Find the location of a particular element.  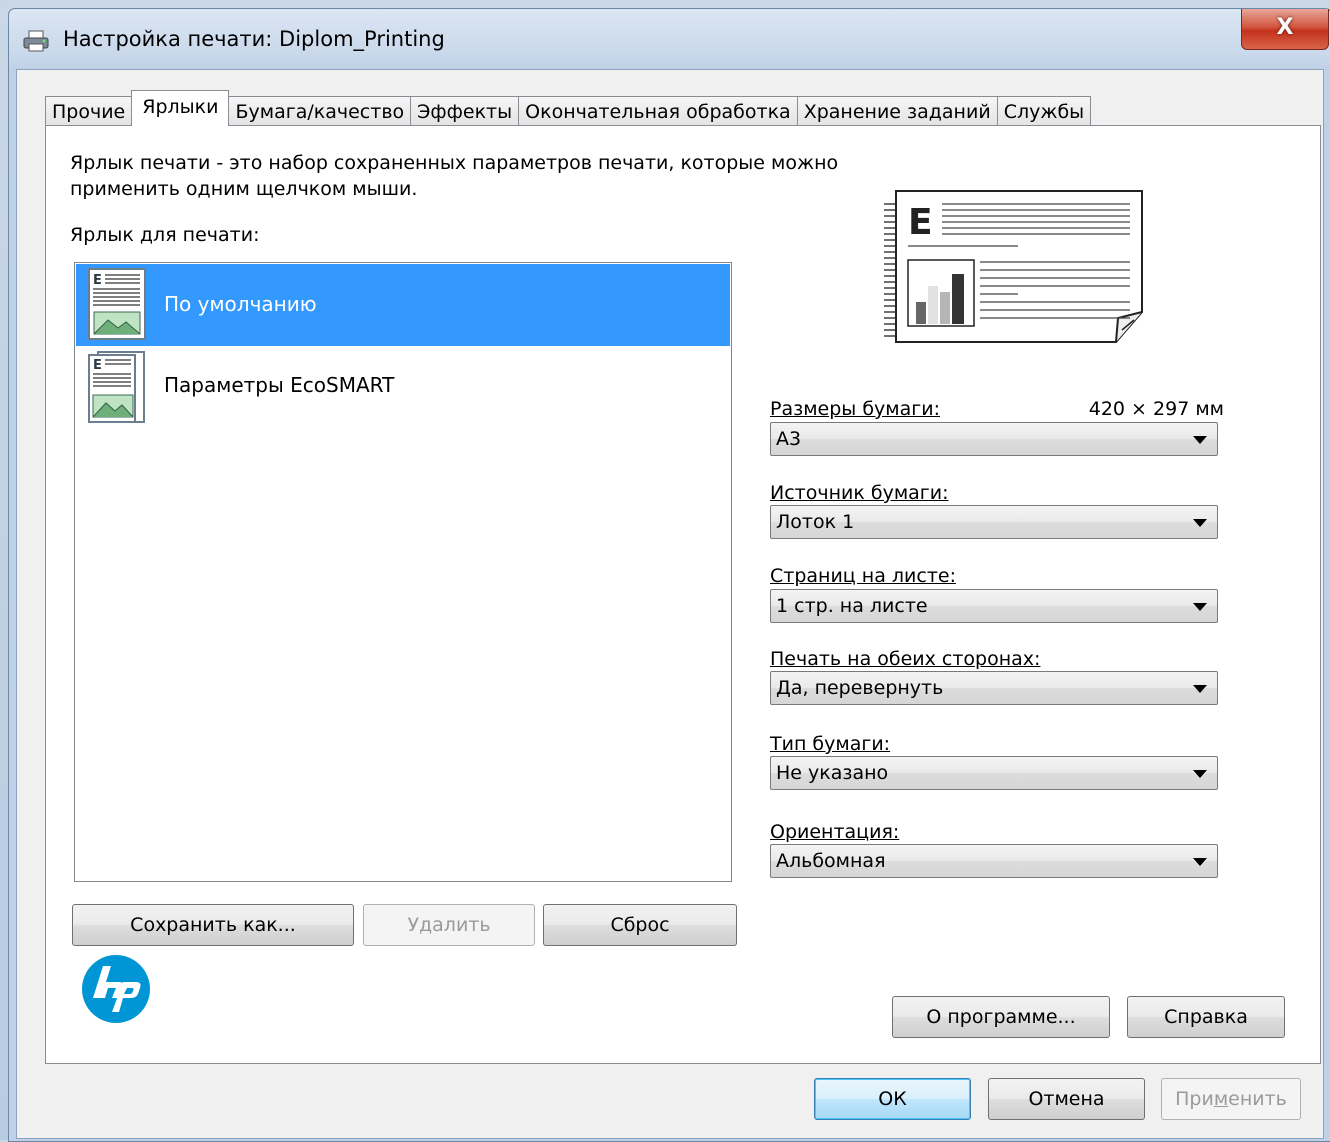

title-bar: Настройка печати: Diplom_Printing X is located at coordinates (669, 39).